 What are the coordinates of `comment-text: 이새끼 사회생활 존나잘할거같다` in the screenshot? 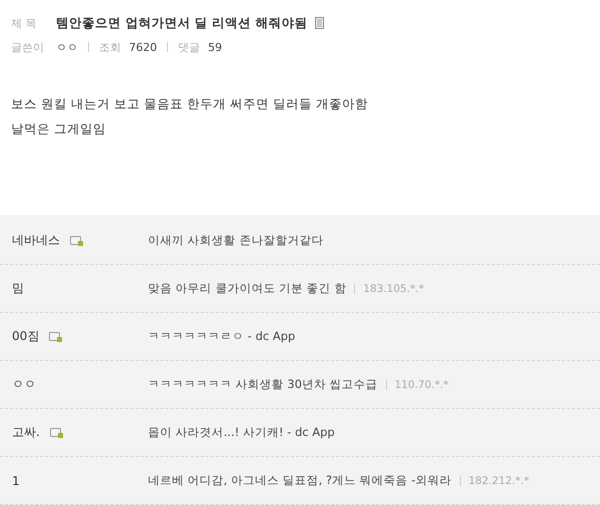 It's located at (236, 240).